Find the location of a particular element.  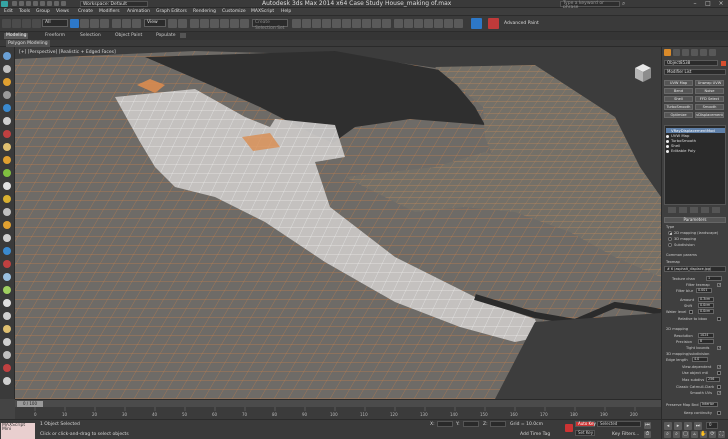

tree-icon is located at coordinates (7, 290).